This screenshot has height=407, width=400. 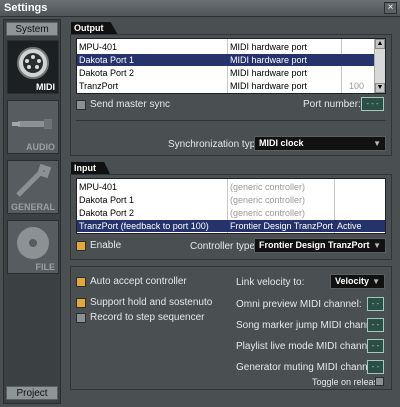 I want to click on omni-preview-label: Omni preview MIDI channel:, so click(x=299, y=304).